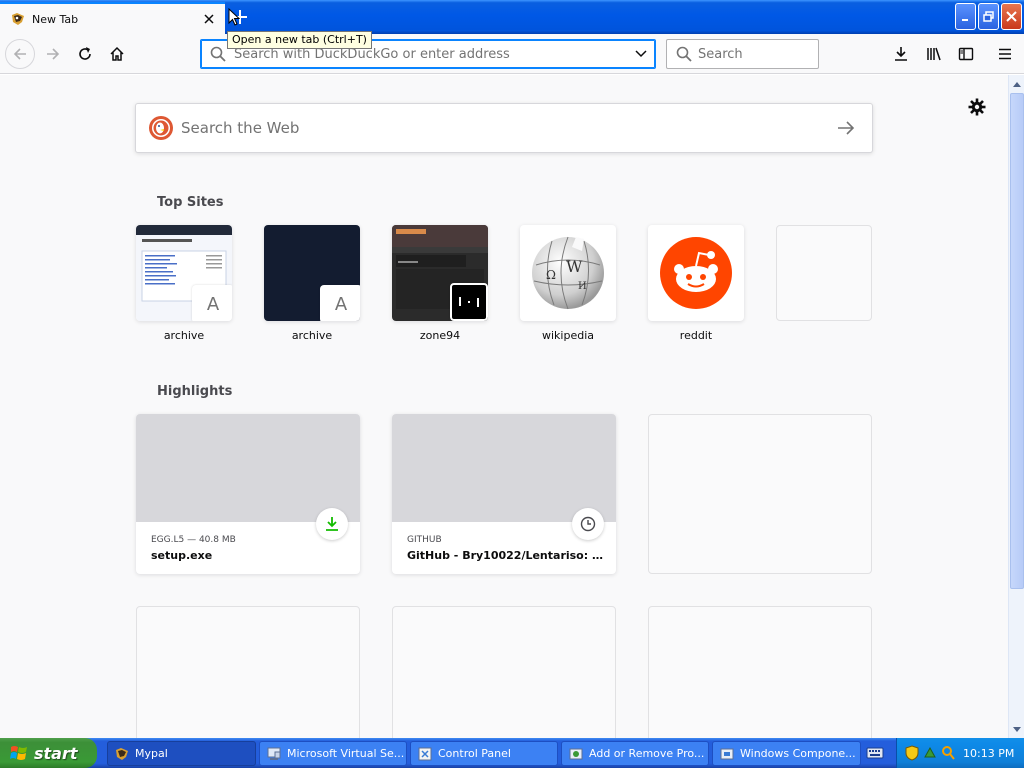 The image size is (1024, 768). I want to click on zone94-favicon-icon, so click(469, 302).